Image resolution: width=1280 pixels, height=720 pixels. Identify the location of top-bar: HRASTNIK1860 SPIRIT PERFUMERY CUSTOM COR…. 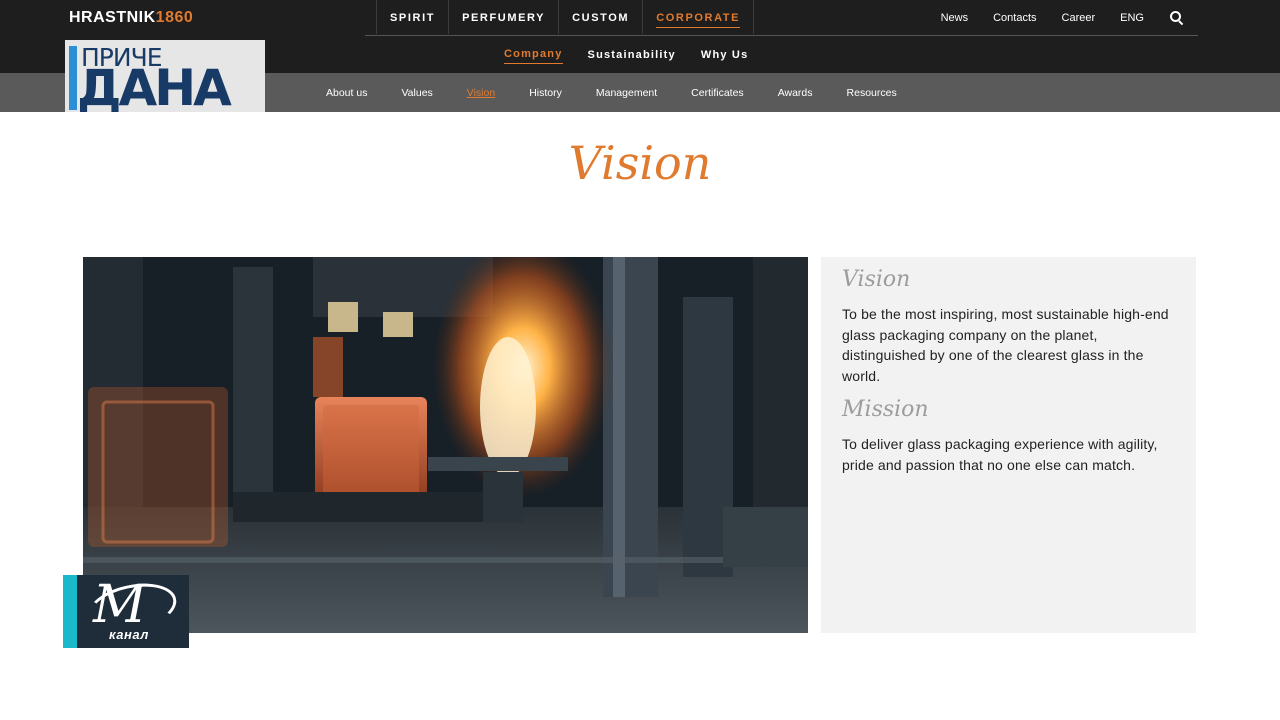
(640, 18).